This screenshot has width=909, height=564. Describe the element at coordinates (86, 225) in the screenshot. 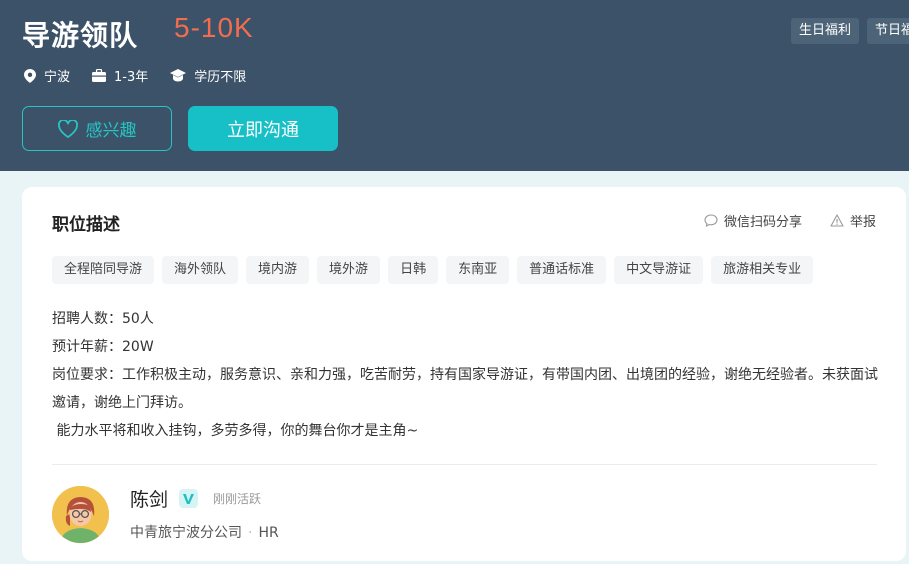

I see `section-title: 职位描述` at that location.